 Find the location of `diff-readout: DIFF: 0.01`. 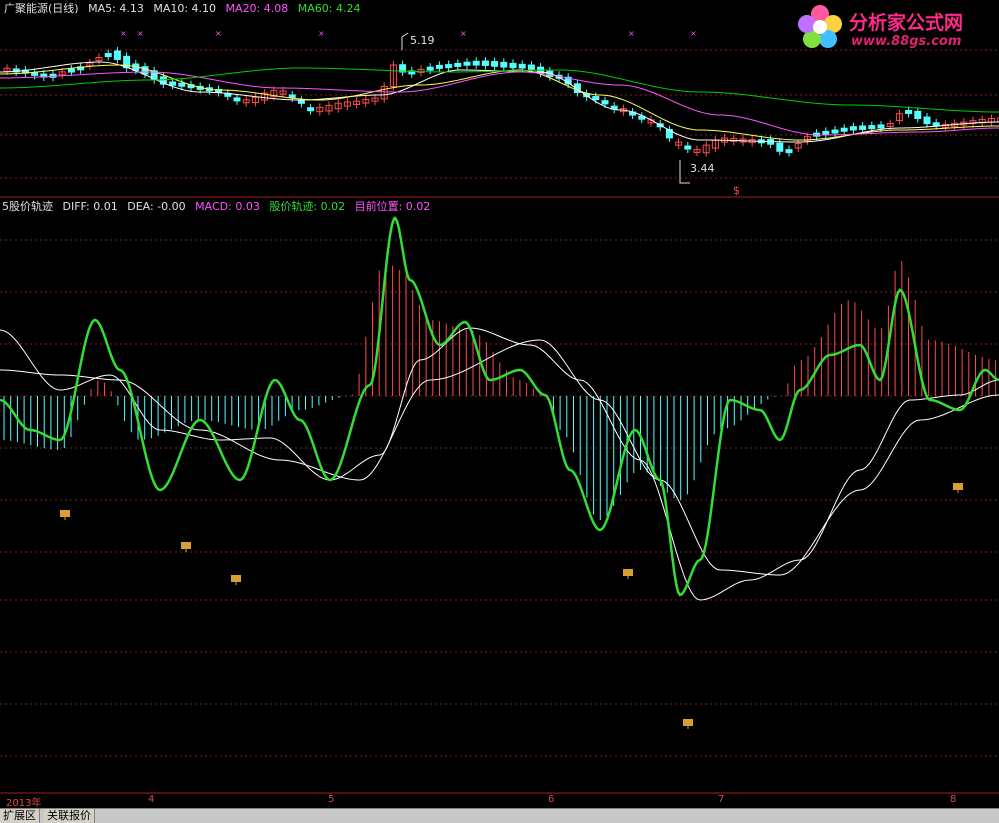

diff-readout: DIFF: 0.01 is located at coordinates (90, 206).